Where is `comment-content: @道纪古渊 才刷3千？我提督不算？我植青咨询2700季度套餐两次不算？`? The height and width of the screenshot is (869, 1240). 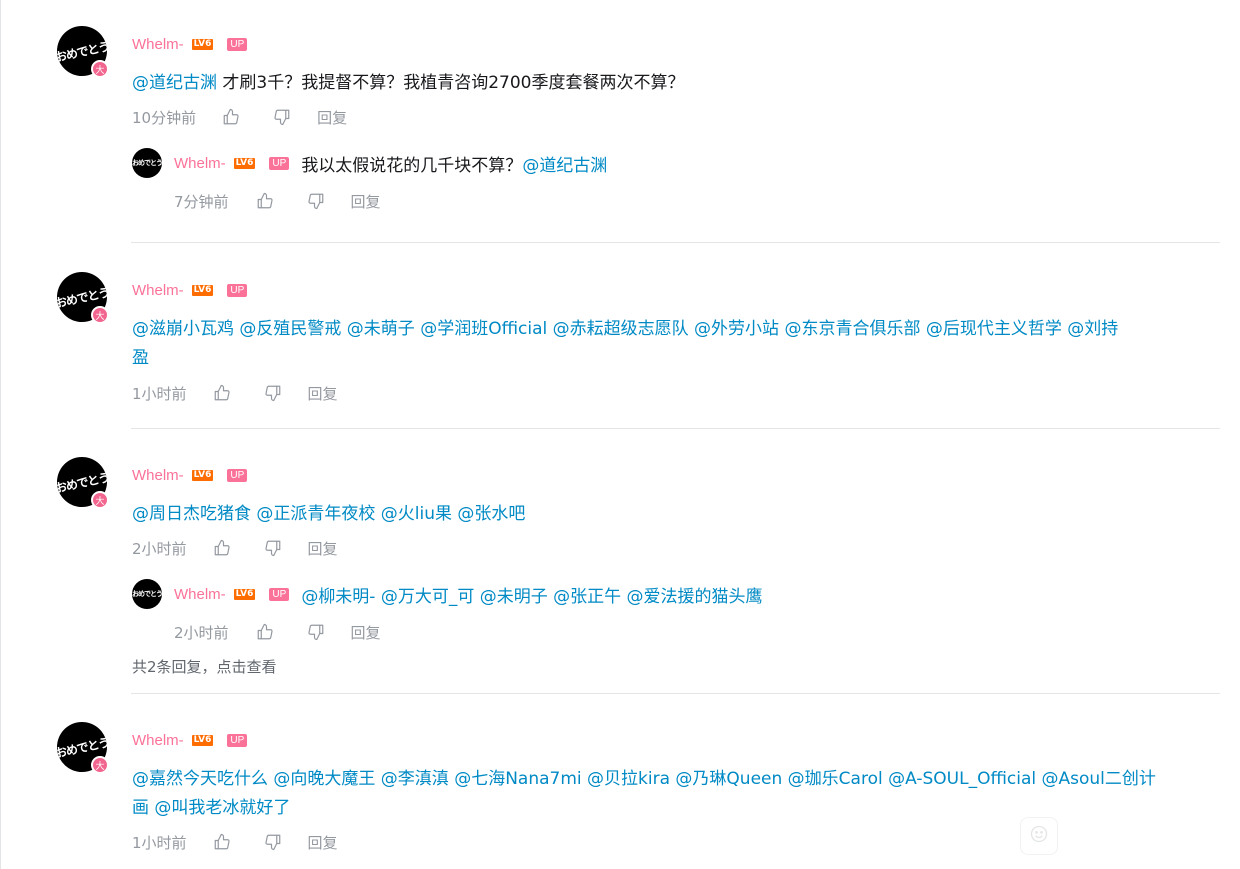 comment-content: @道纪古渊 才刷3千？我提督不算？我植青咨询2700季度套餐两次不算？ is located at coordinates (408, 83).